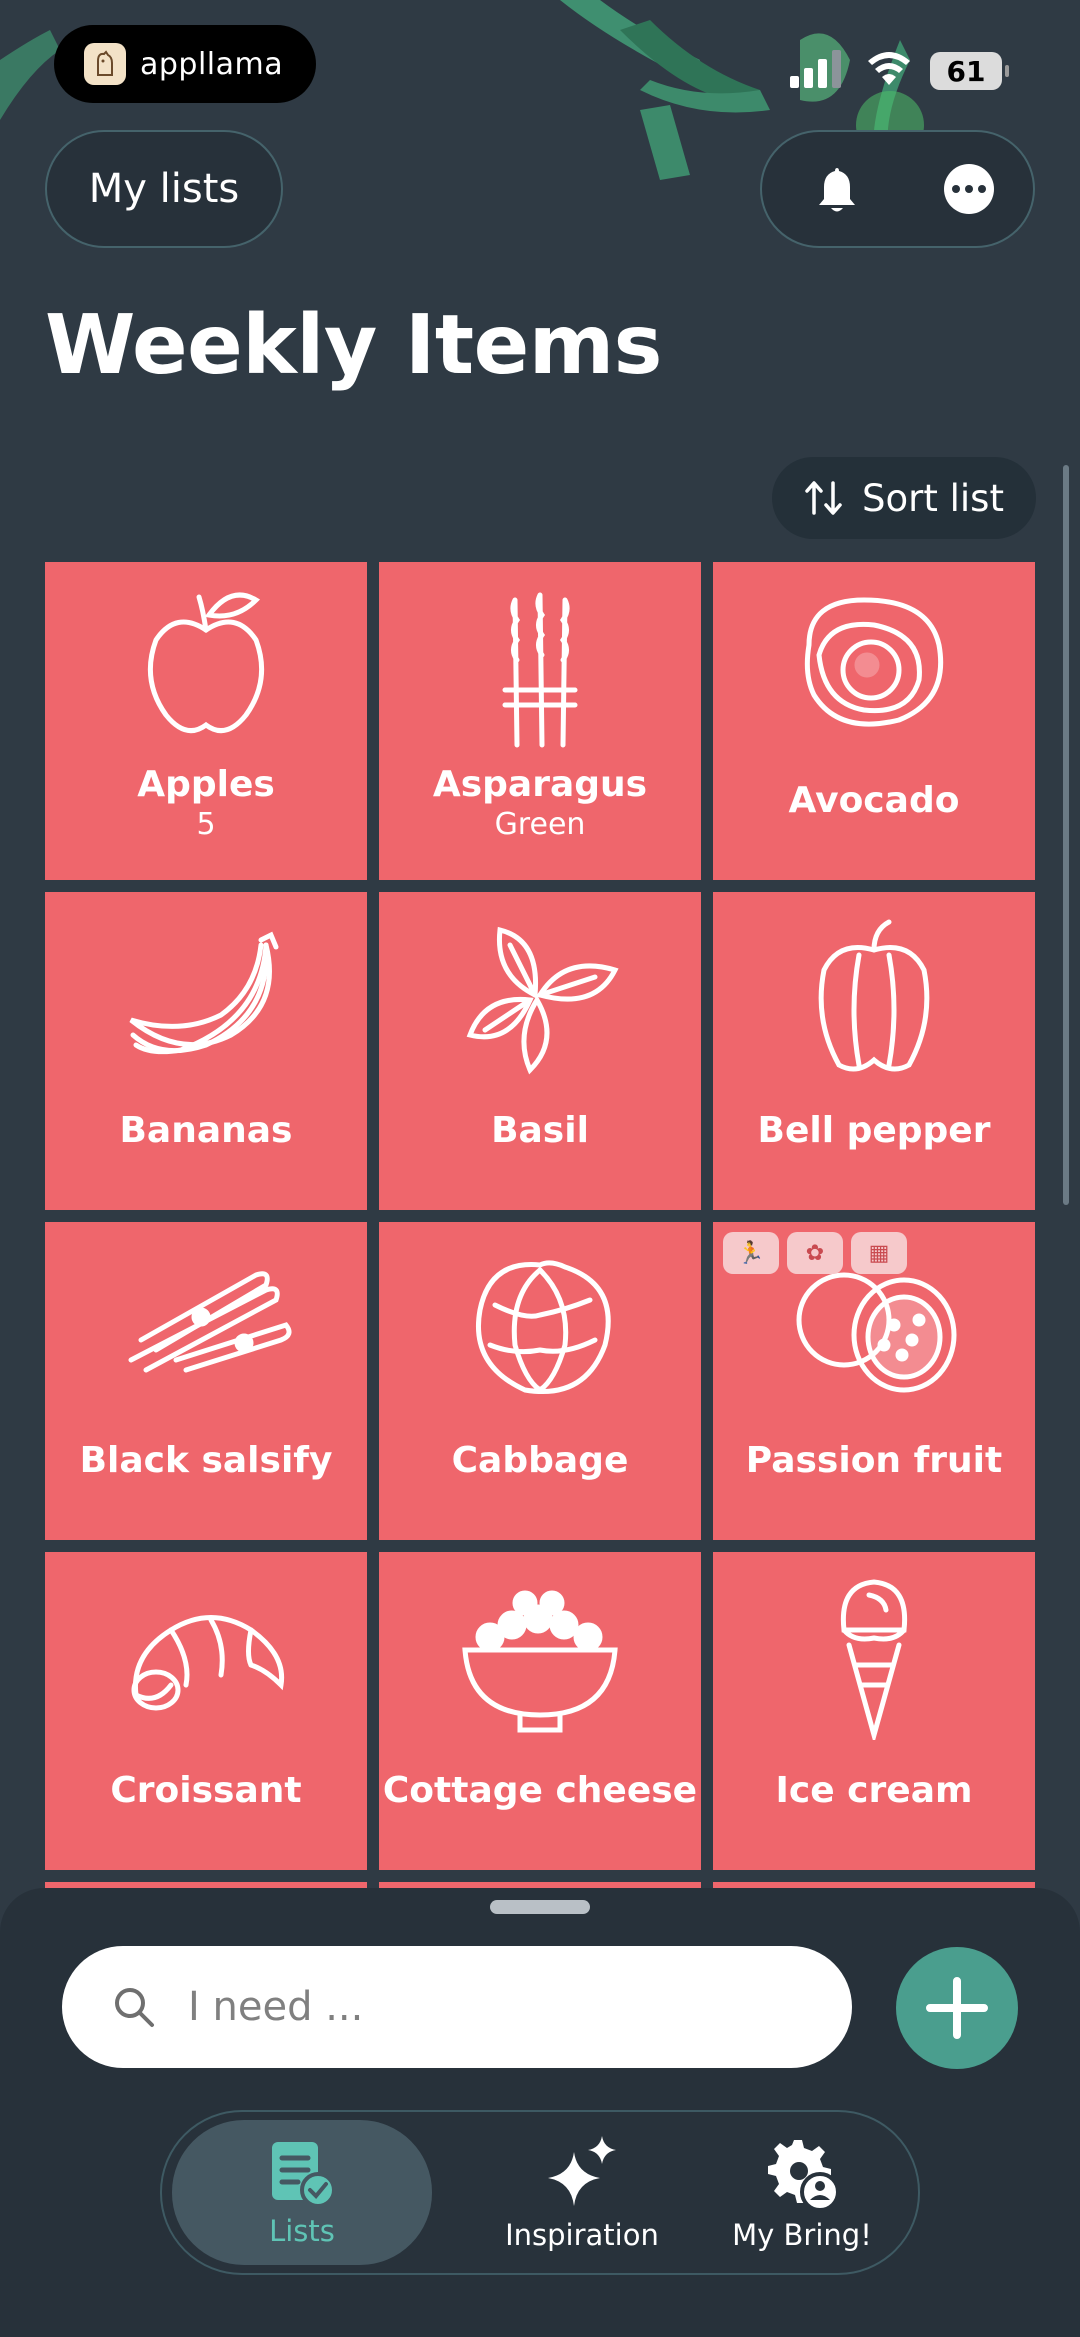 This screenshot has height=2337, width=1080. What do you see at coordinates (540, 1907) in the screenshot?
I see `sheet-grab-handle` at bounding box center [540, 1907].